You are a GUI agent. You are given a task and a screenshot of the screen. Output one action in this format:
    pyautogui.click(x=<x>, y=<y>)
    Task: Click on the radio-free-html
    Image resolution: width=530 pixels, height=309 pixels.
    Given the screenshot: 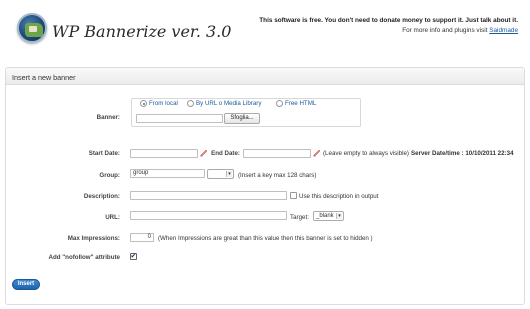 What is the action you would take?
    pyautogui.click(x=279, y=103)
    